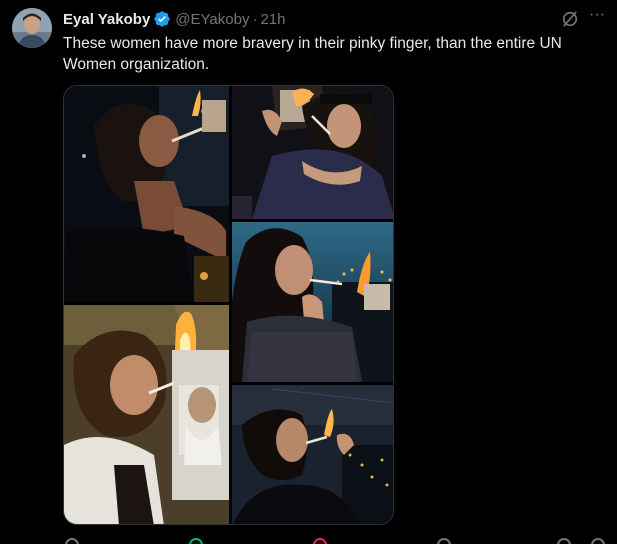 This screenshot has height=544, width=617. I want to click on photo-2-image, so click(146, 414).